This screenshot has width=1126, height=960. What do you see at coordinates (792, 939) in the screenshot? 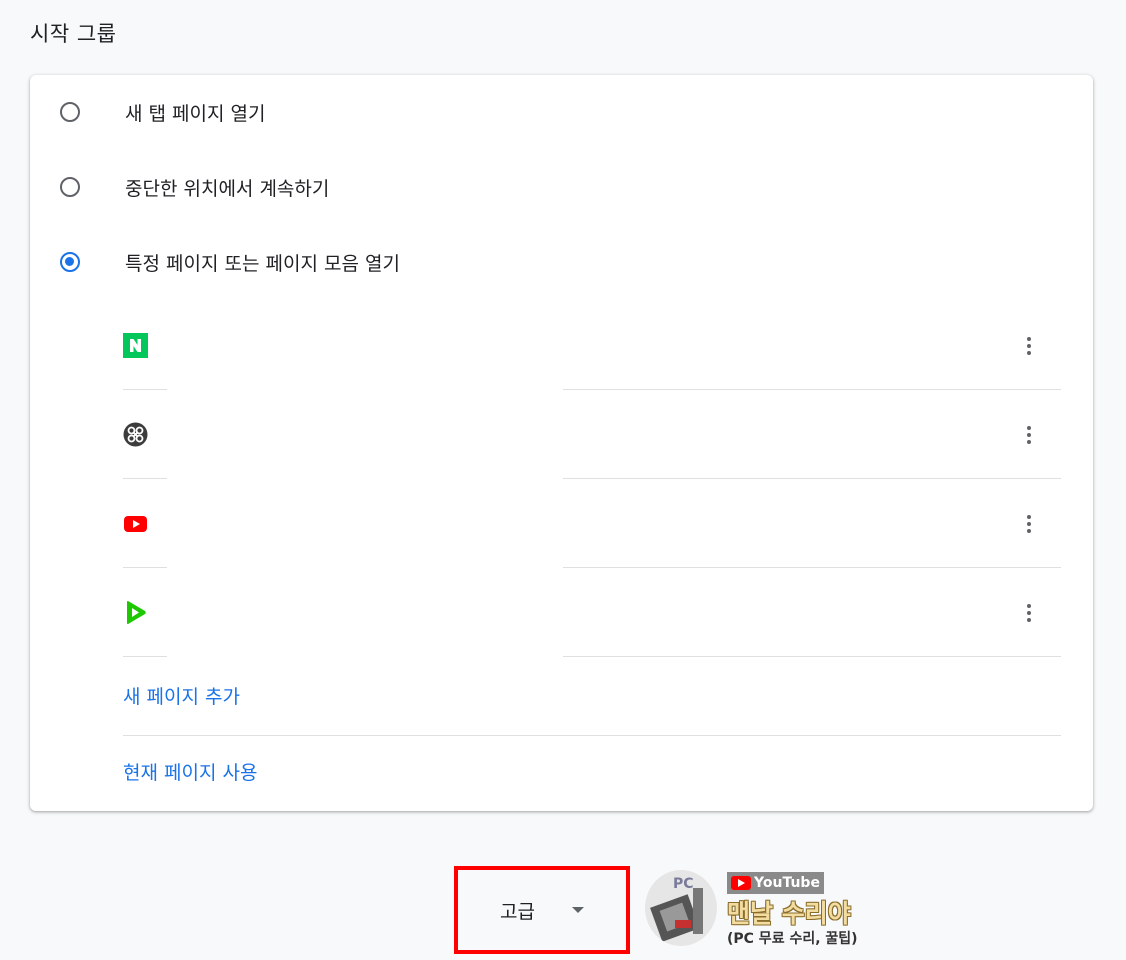
I see `watermark-subtitle: (PC 무료 수리, 꿀팁)` at bounding box center [792, 939].